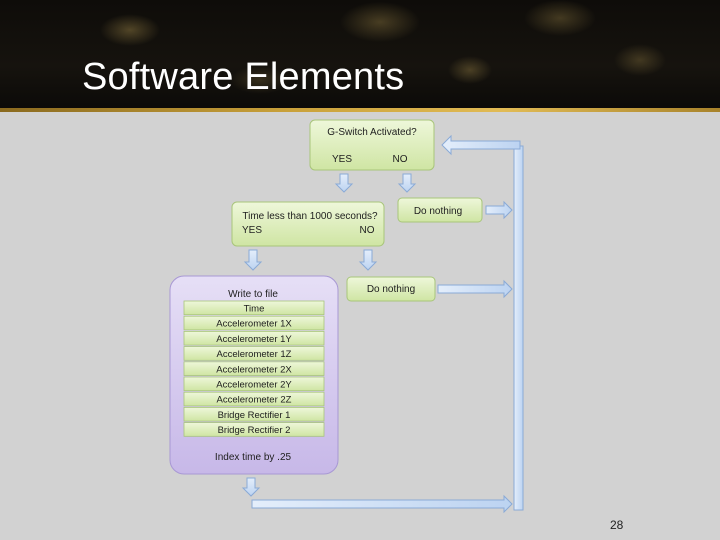 The height and width of the screenshot is (540, 720). I want to click on gswitch-decision-box: G-Switch Activated? YES NO, so click(372, 145).